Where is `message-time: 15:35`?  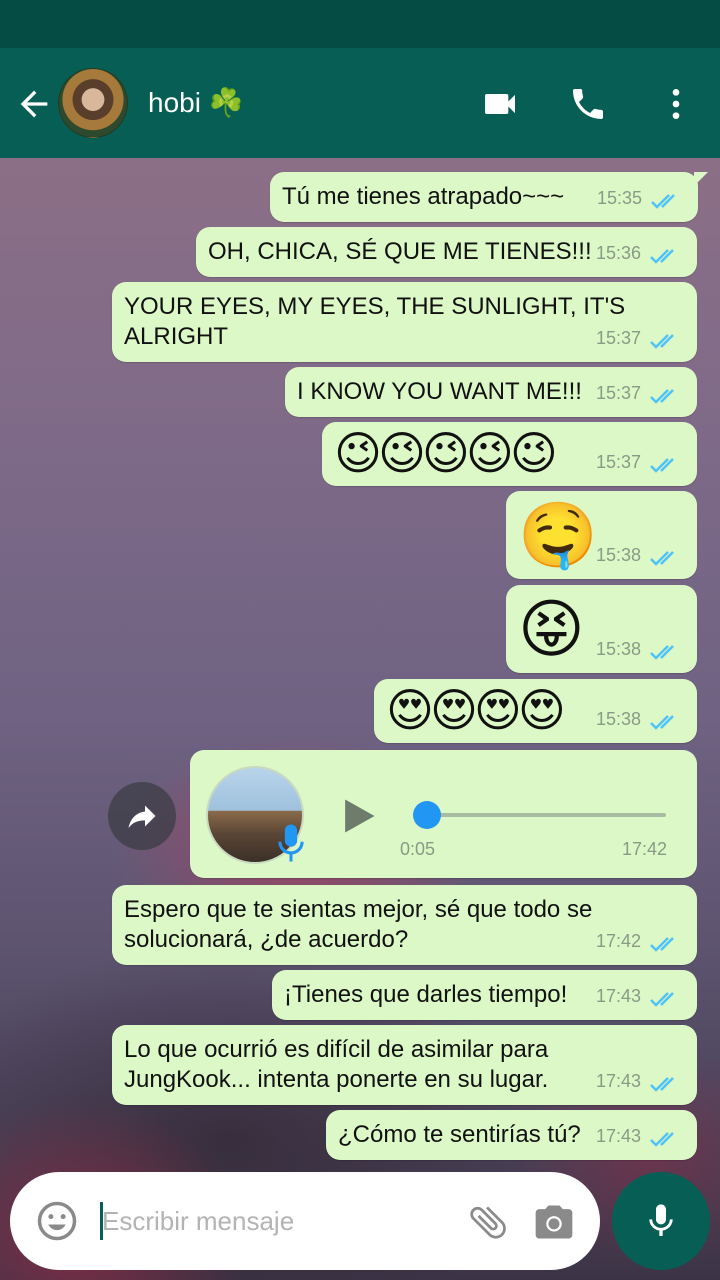
message-time: 15:35 is located at coordinates (619, 198).